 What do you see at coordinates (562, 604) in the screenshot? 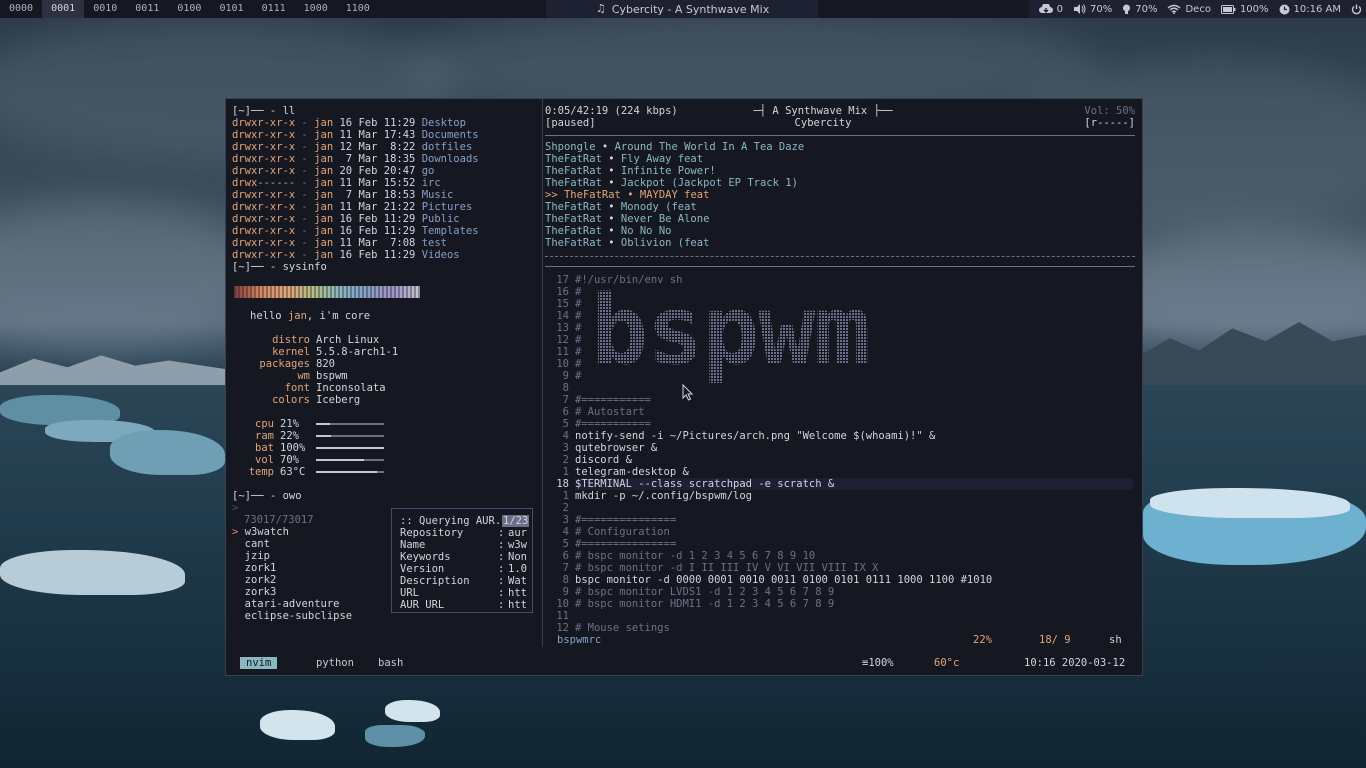
I see `line-number: 10` at bounding box center [562, 604].